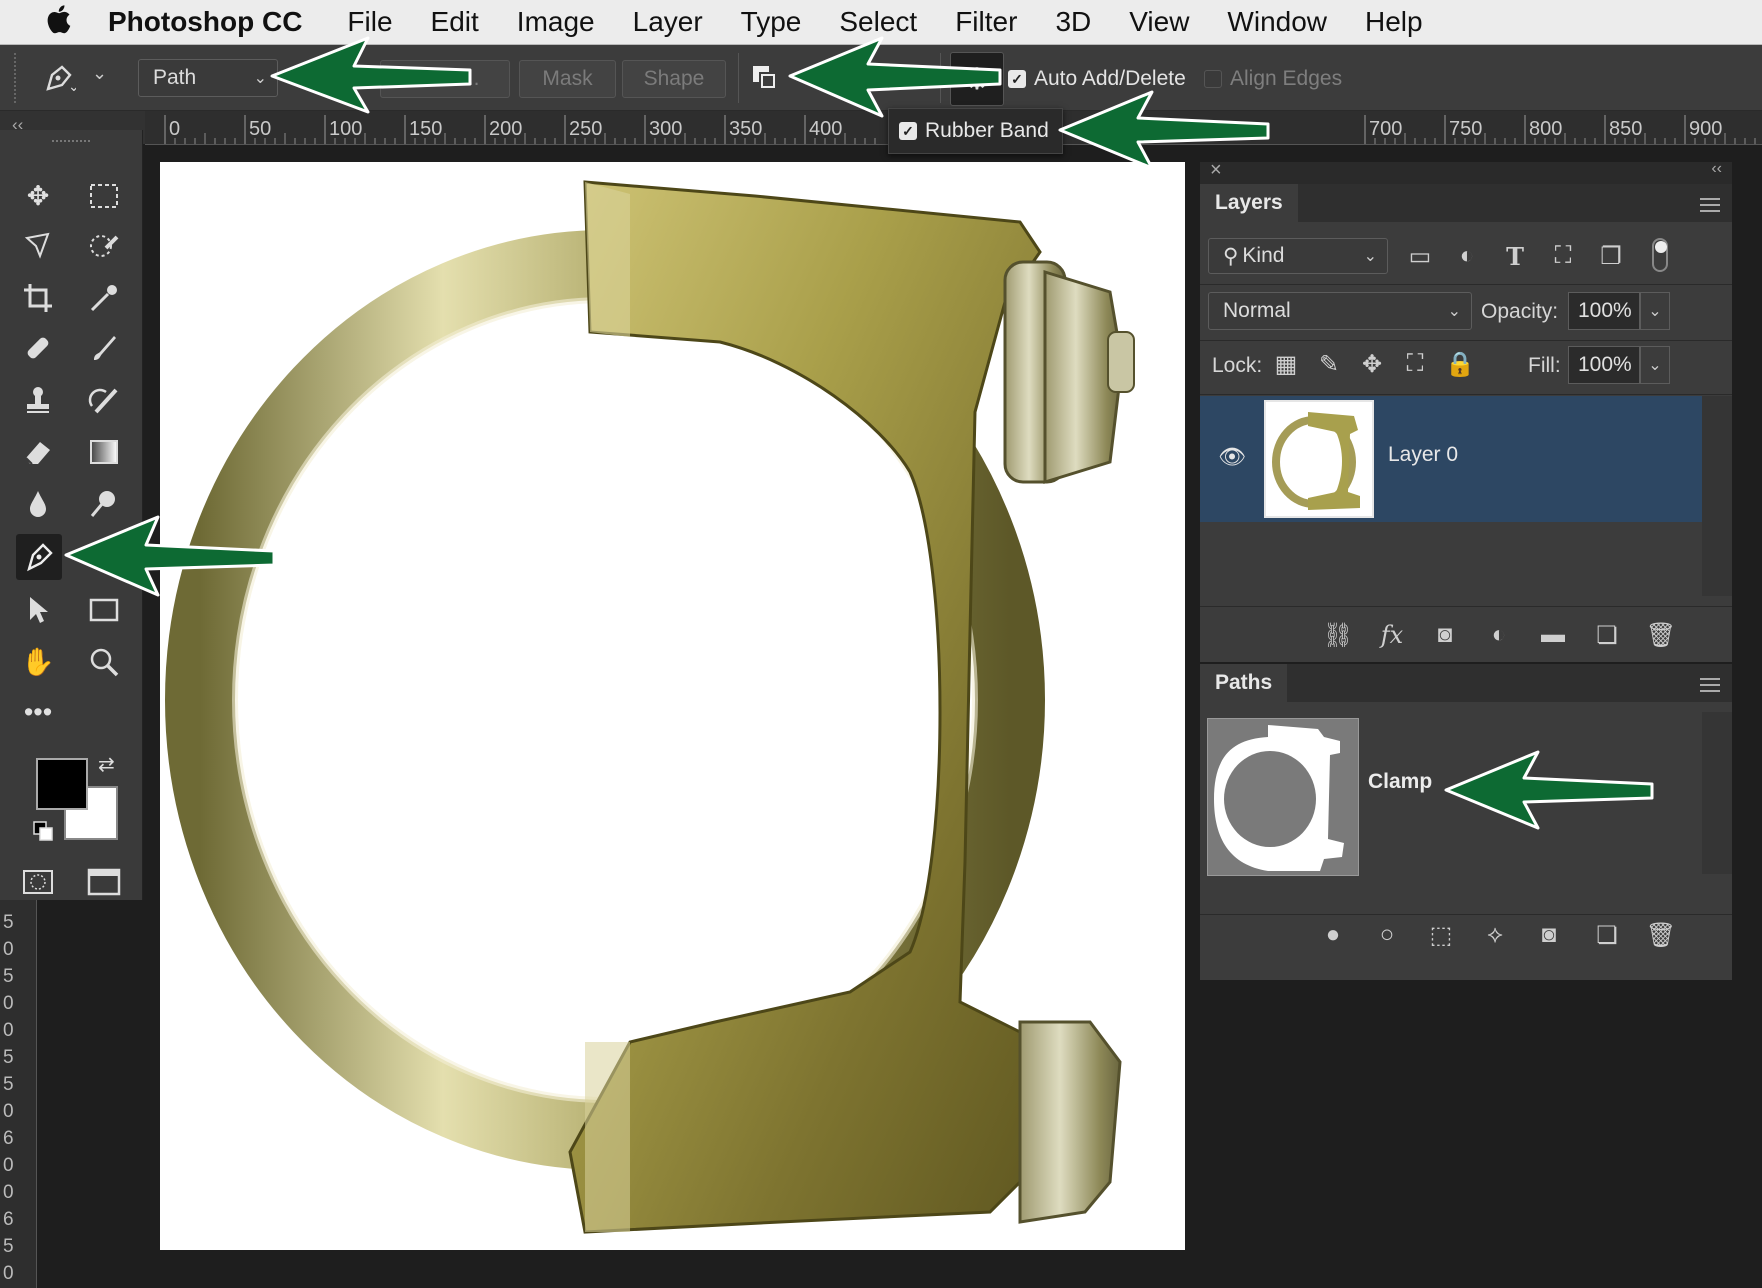 This screenshot has width=1762, height=1288. I want to click on filter-shape-icon: ⛶, so click(1563, 256).